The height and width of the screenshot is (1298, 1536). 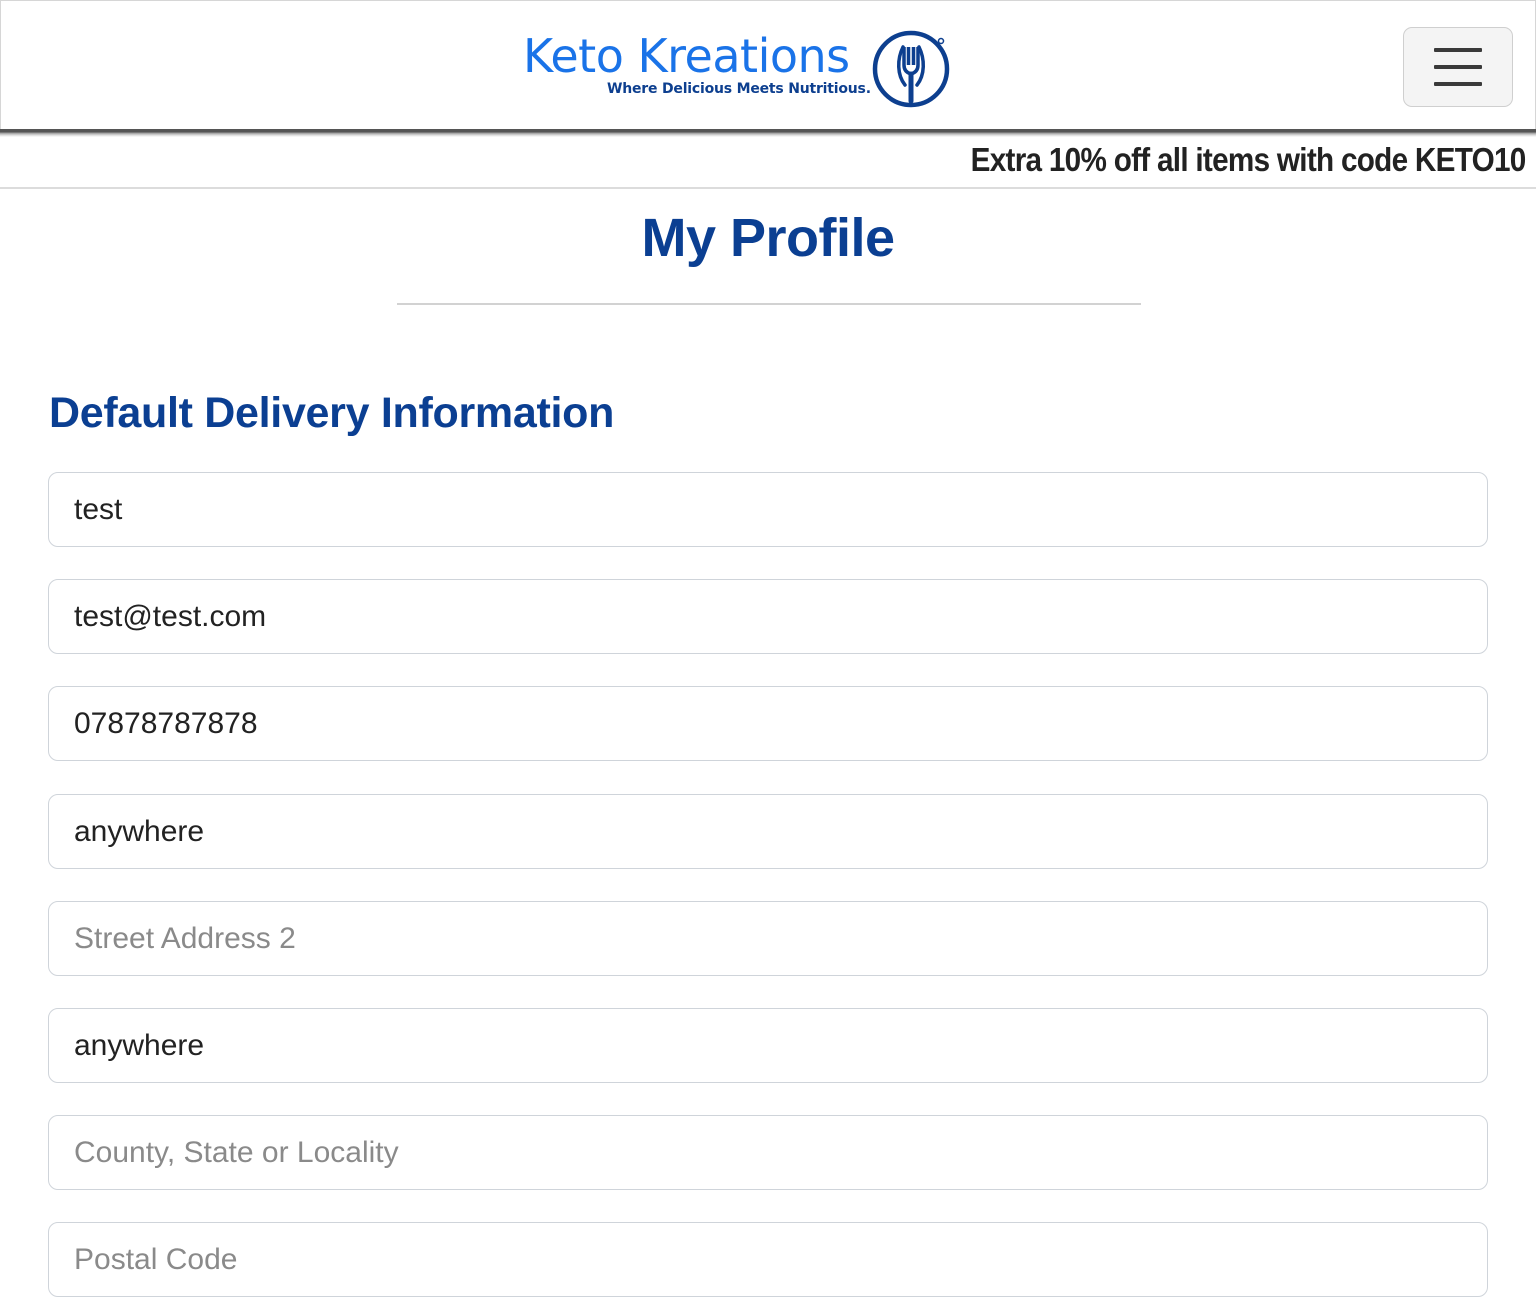 I want to click on street-address-1-field, so click(x=768, y=831).